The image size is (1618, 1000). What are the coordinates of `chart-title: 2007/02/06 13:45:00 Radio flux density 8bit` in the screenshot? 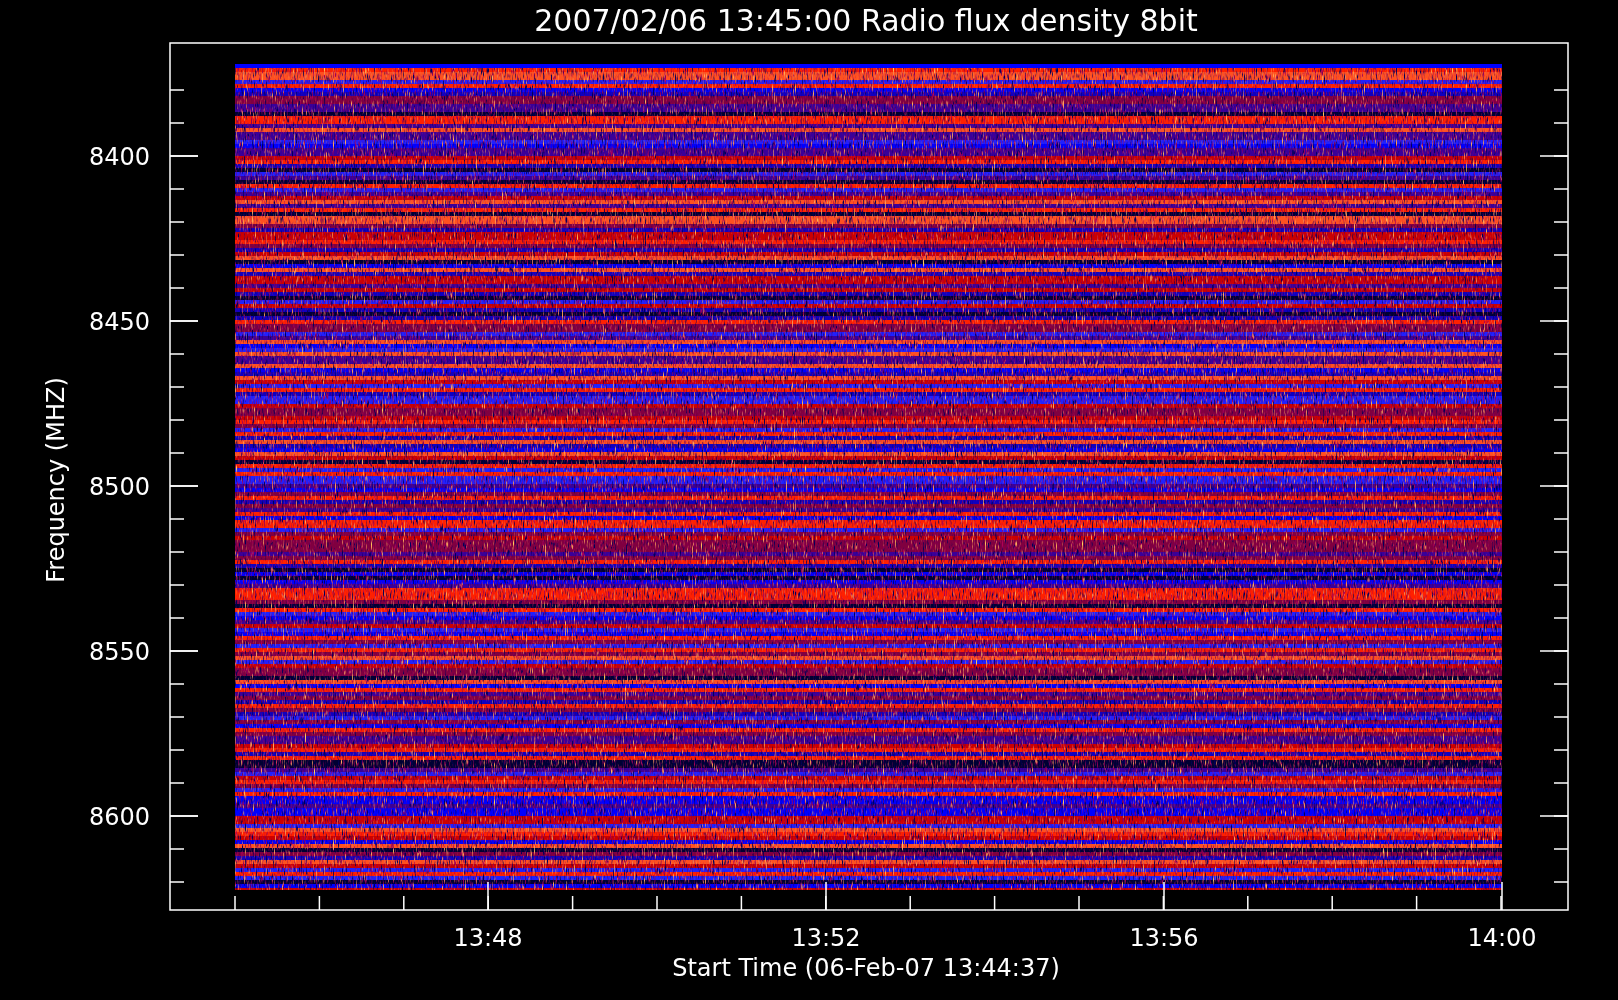 It's located at (866, 20).